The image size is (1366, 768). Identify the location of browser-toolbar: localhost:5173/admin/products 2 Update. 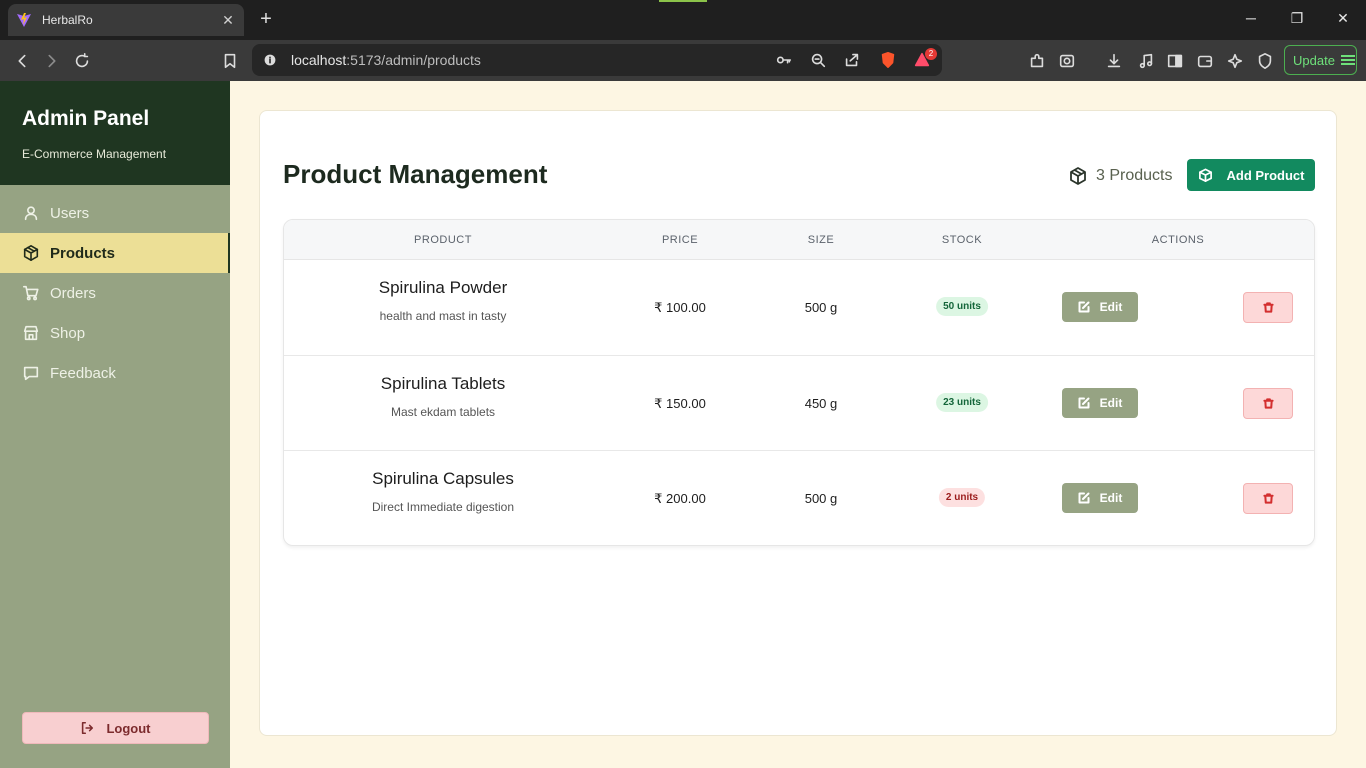
(683, 60).